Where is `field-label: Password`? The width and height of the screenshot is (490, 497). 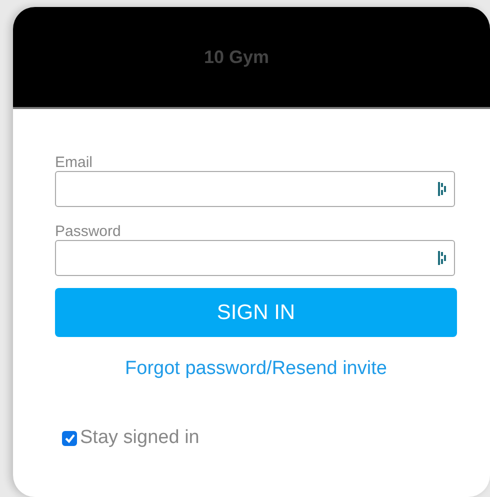 field-label: Password is located at coordinates (88, 231).